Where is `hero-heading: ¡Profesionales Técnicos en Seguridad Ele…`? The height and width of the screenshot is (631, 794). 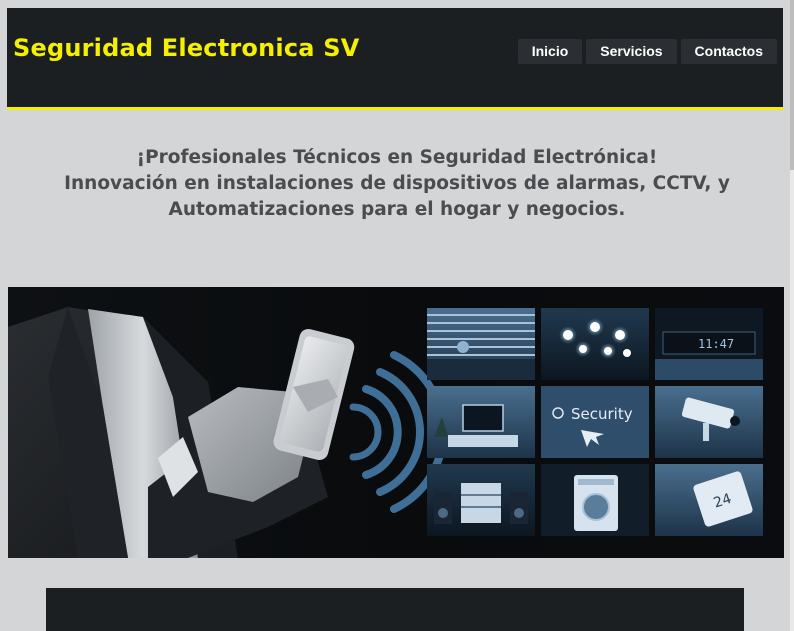 hero-heading: ¡Profesionales Técnicos en Seguridad Ele… is located at coordinates (397, 184).